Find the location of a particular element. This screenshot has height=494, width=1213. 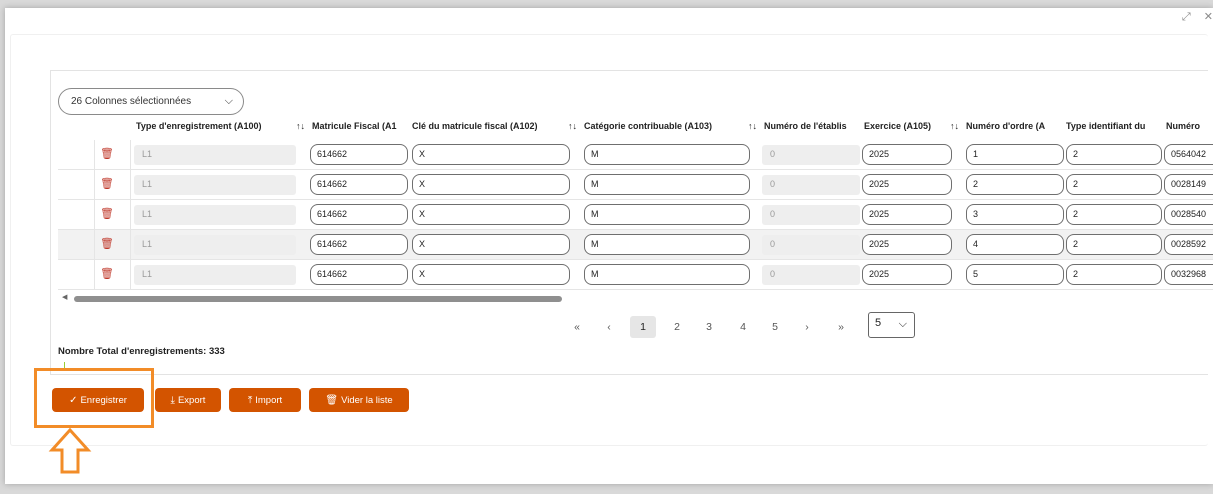

horizontal-scrollbar: ◀ is located at coordinates (637, 297).